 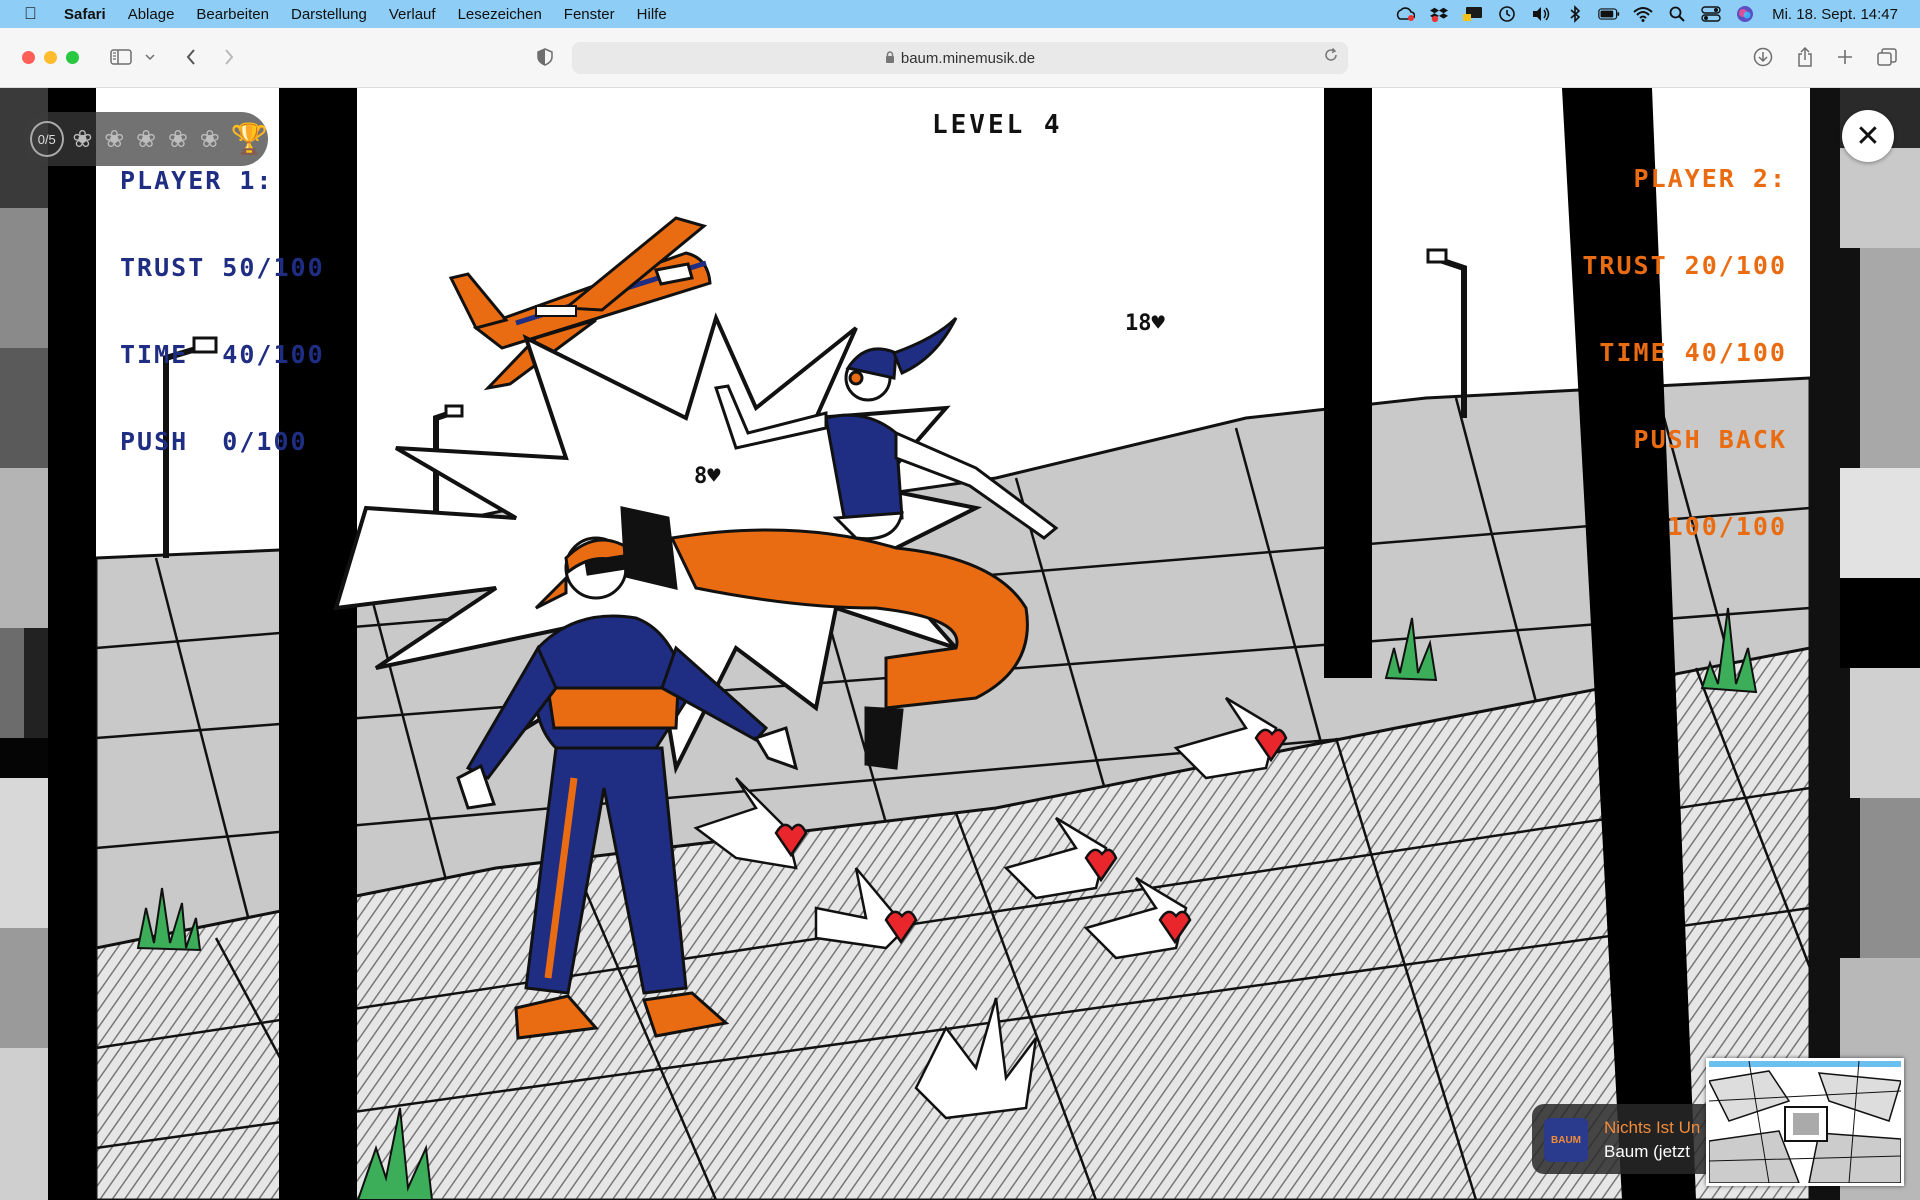 I want to click on player2-push-value: 100/100, so click(x=1727, y=526).